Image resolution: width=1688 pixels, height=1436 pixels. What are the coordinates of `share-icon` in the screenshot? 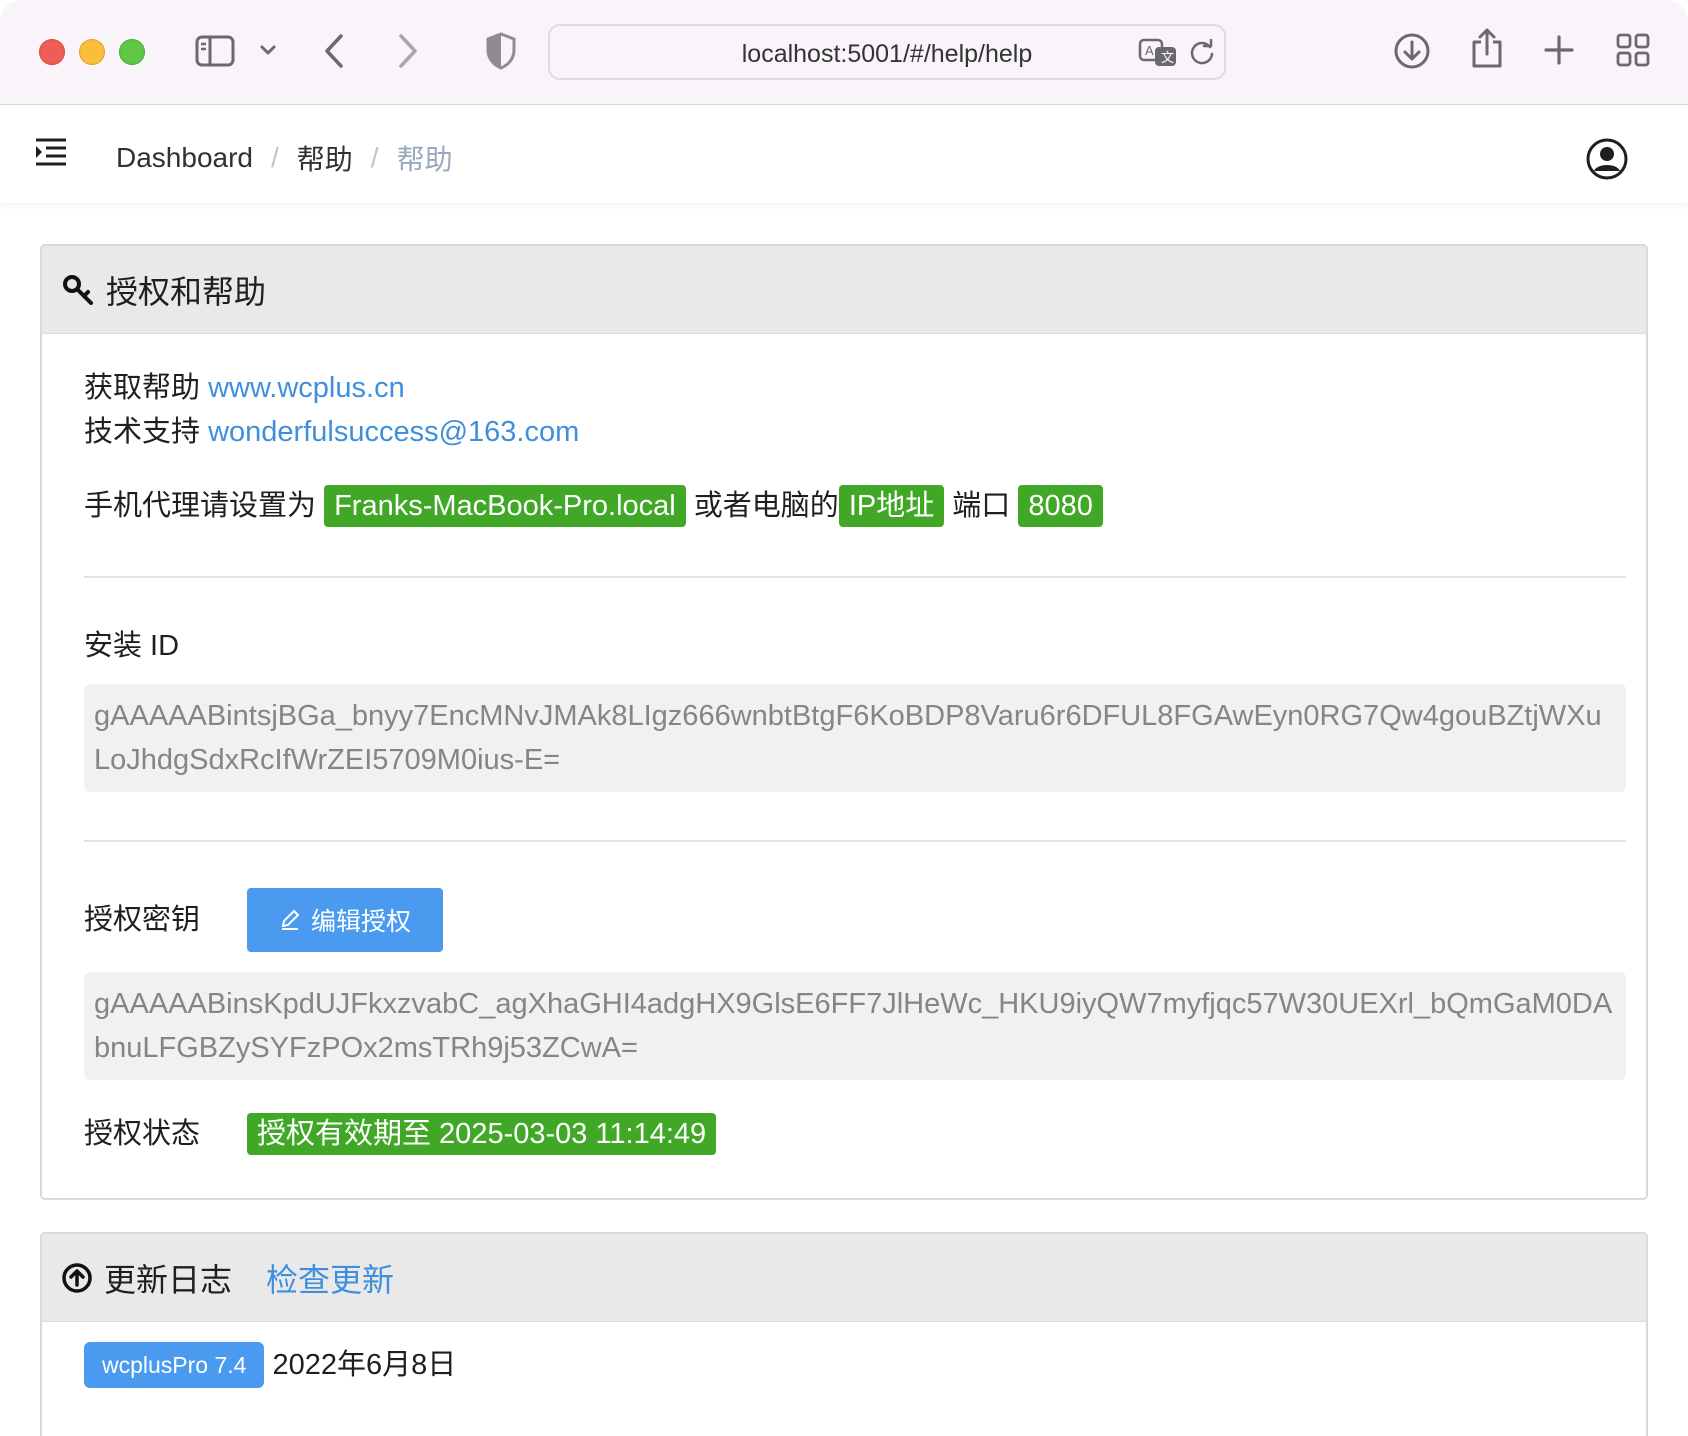 It's located at (1487, 48).